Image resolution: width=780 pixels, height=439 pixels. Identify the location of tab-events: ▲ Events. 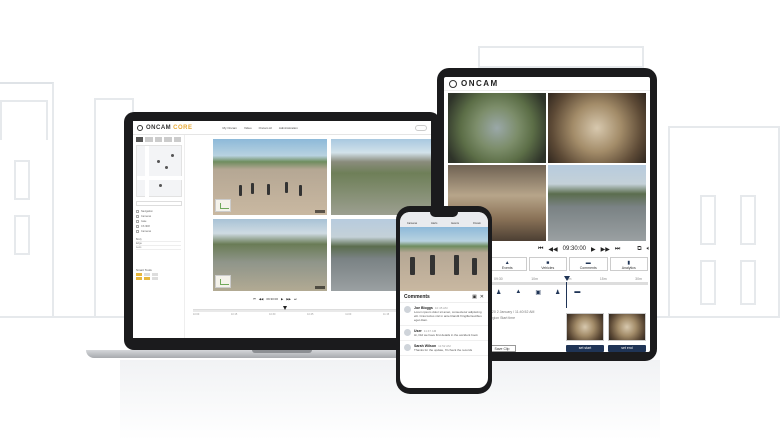
(507, 264).